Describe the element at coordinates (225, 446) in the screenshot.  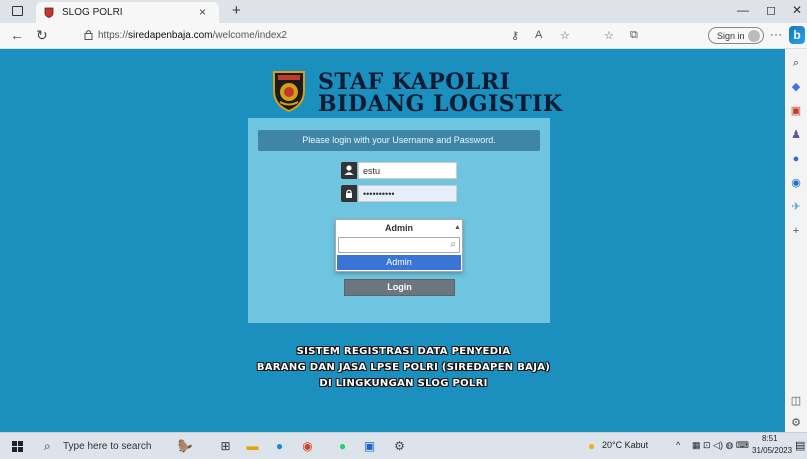
I see `task-view-icon: ⊞` at that location.